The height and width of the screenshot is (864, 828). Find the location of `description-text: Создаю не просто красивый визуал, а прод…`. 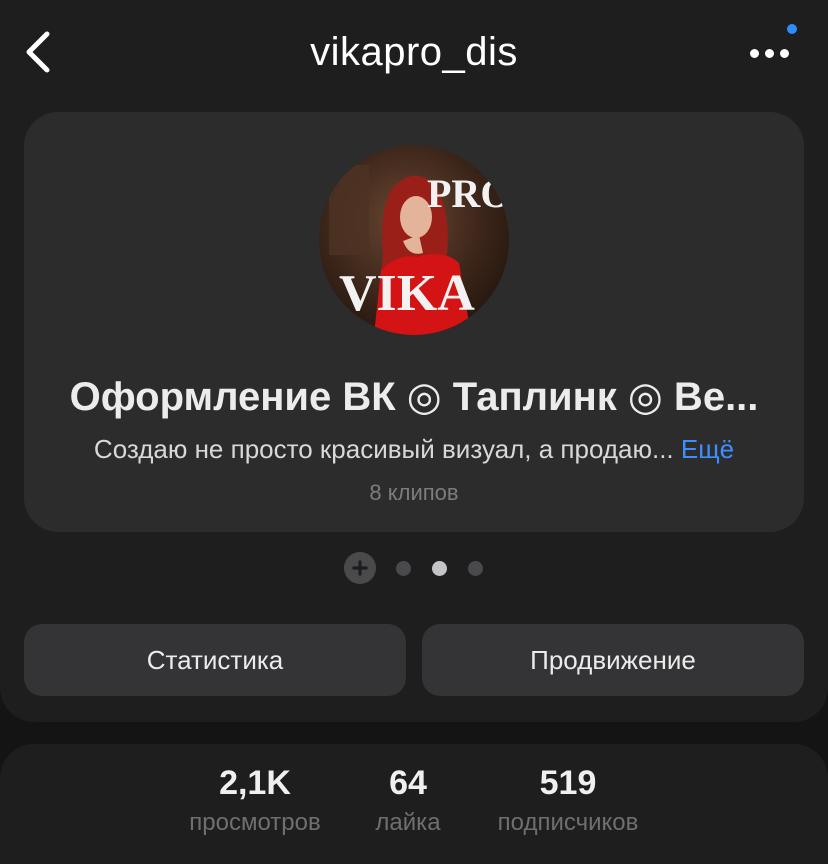

description-text: Создаю не просто красивый визуал, а прод… is located at coordinates (383, 449).